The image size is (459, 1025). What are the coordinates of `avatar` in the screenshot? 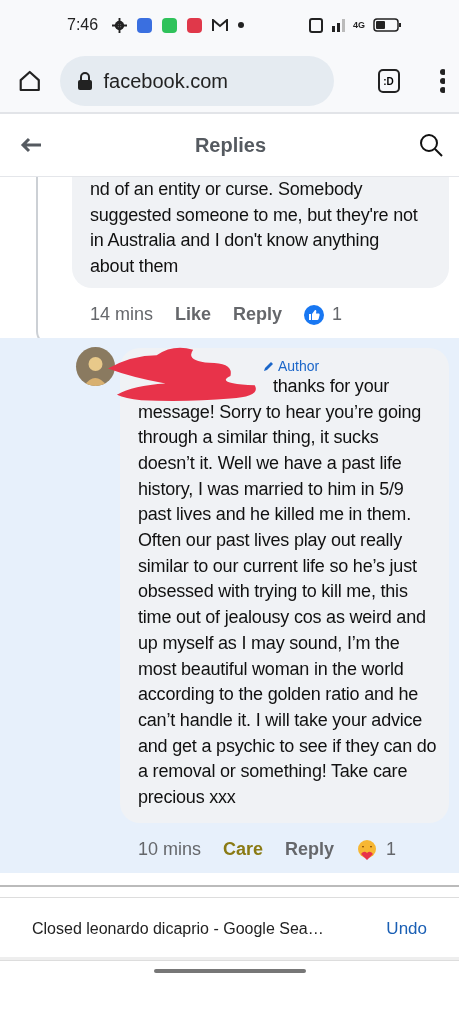 It's located at (95, 366).